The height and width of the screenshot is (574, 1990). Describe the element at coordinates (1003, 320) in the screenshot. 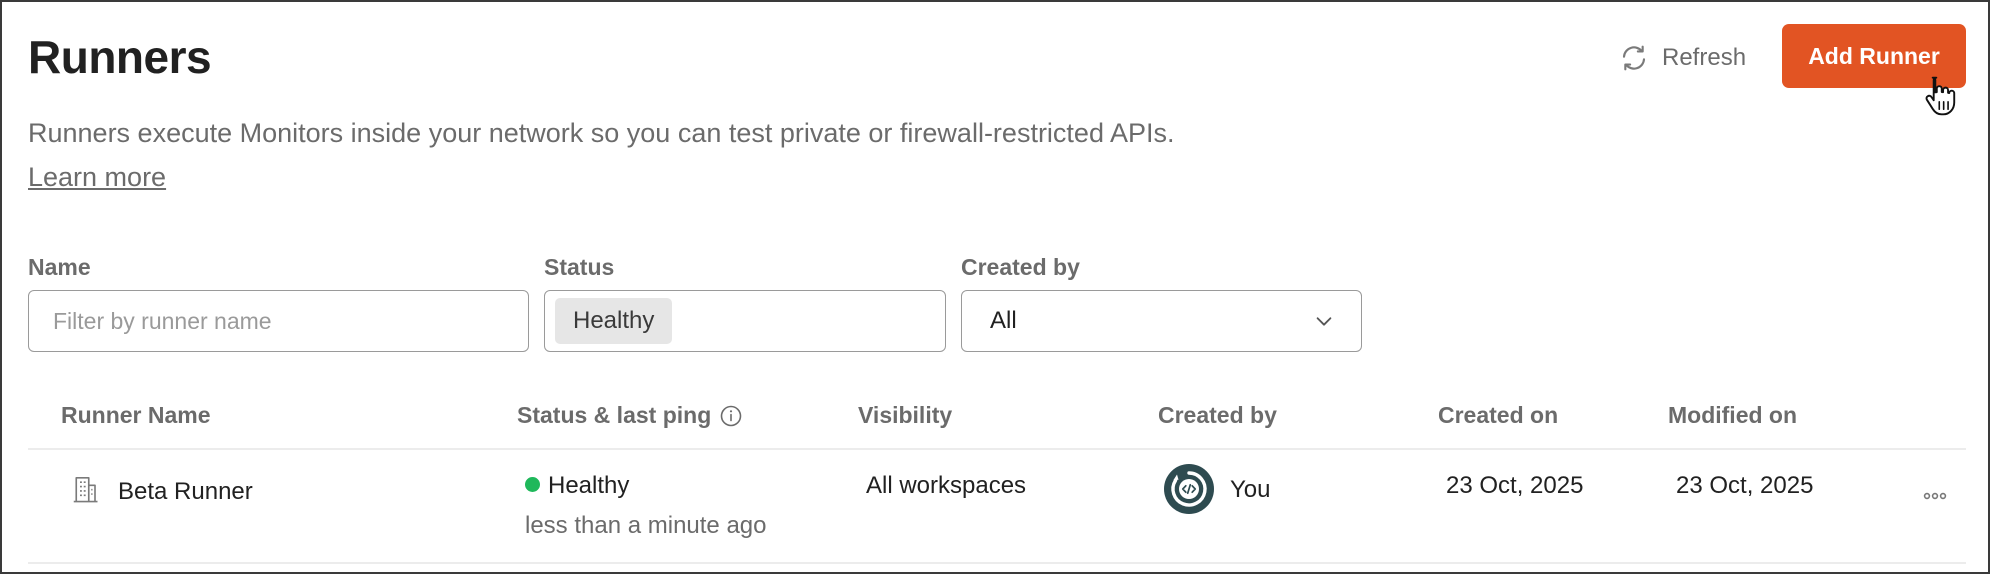

I see `created-by-select-value: All` at that location.